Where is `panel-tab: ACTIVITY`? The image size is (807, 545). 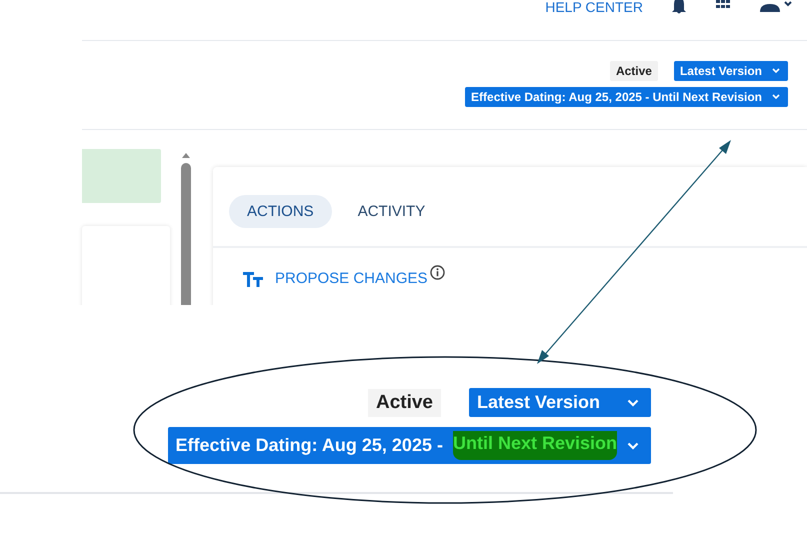
panel-tab: ACTIVITY is located at coordinates (392, 211).